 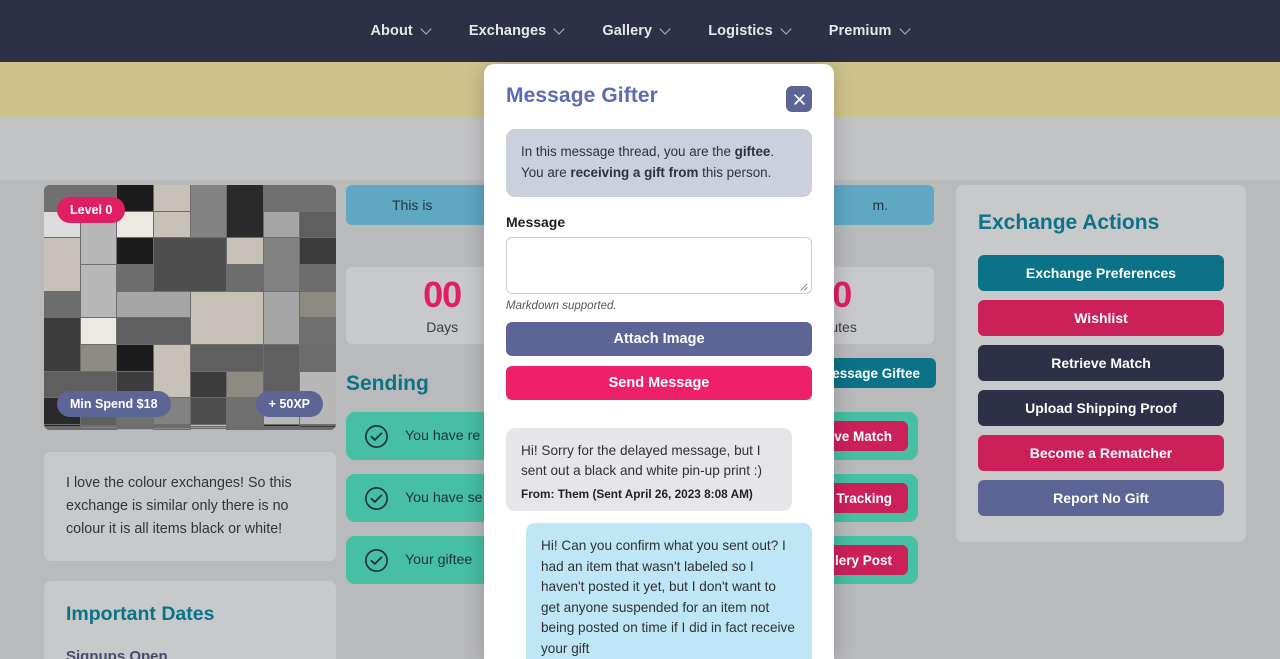 What do you see at coordinates (91, 210) in the screenshot?
I see `level-badge: Level 0` at bounding box center [91, 210].